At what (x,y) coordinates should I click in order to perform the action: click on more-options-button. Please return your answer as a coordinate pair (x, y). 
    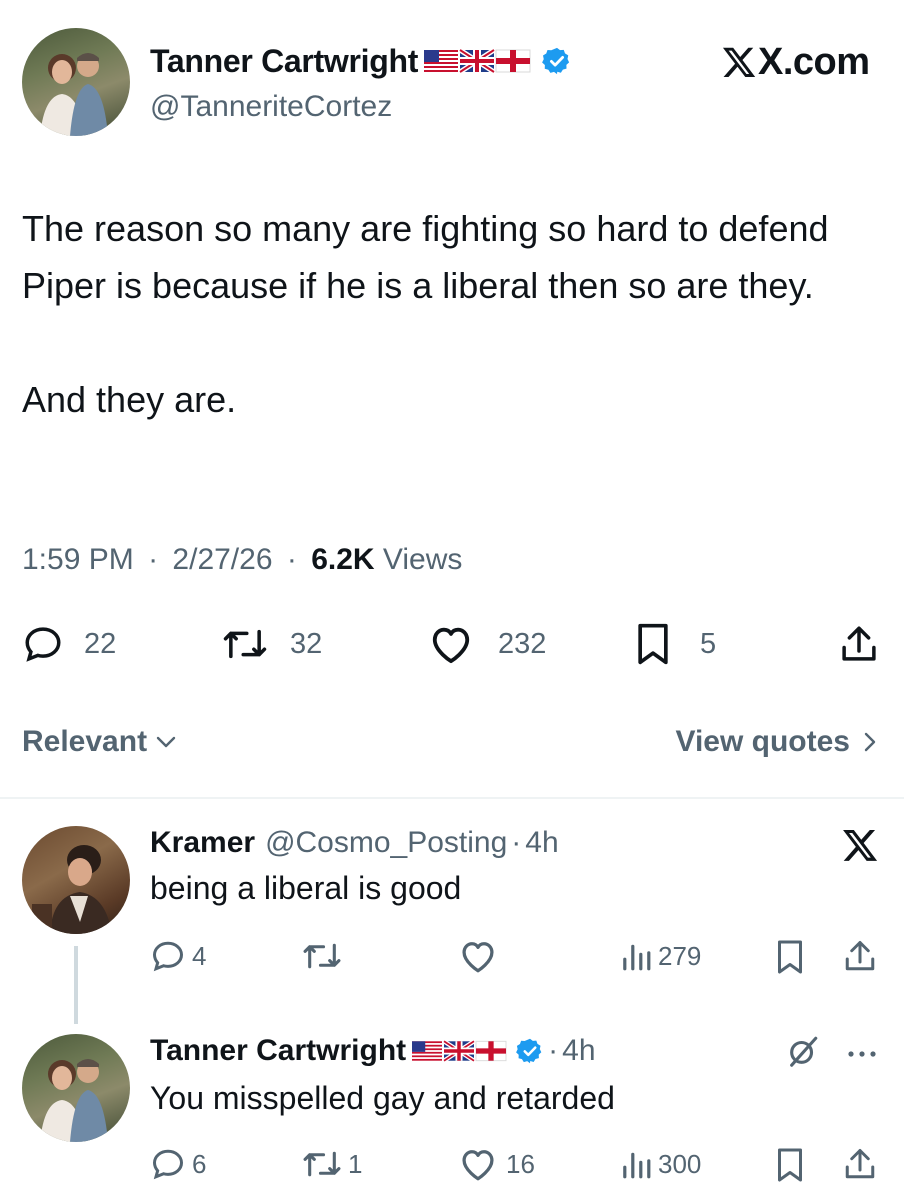
    Looking at the image, I should click on (862, 1055).